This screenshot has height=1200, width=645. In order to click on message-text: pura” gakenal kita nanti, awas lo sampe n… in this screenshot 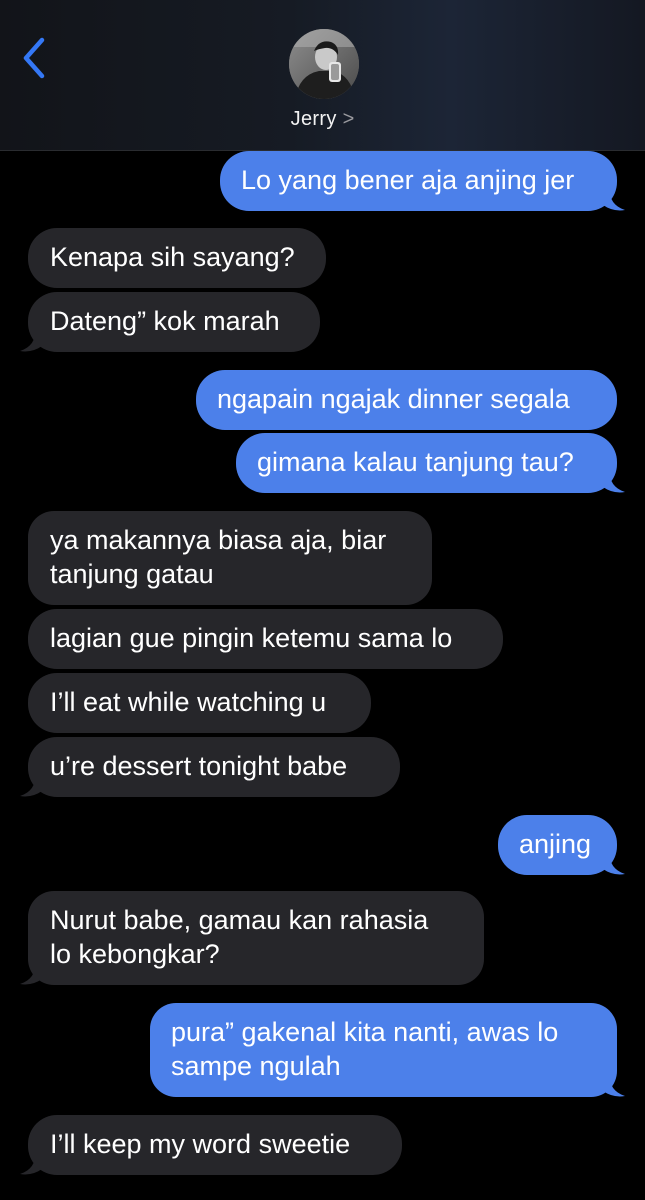, I will do `click(383, 1049)`.